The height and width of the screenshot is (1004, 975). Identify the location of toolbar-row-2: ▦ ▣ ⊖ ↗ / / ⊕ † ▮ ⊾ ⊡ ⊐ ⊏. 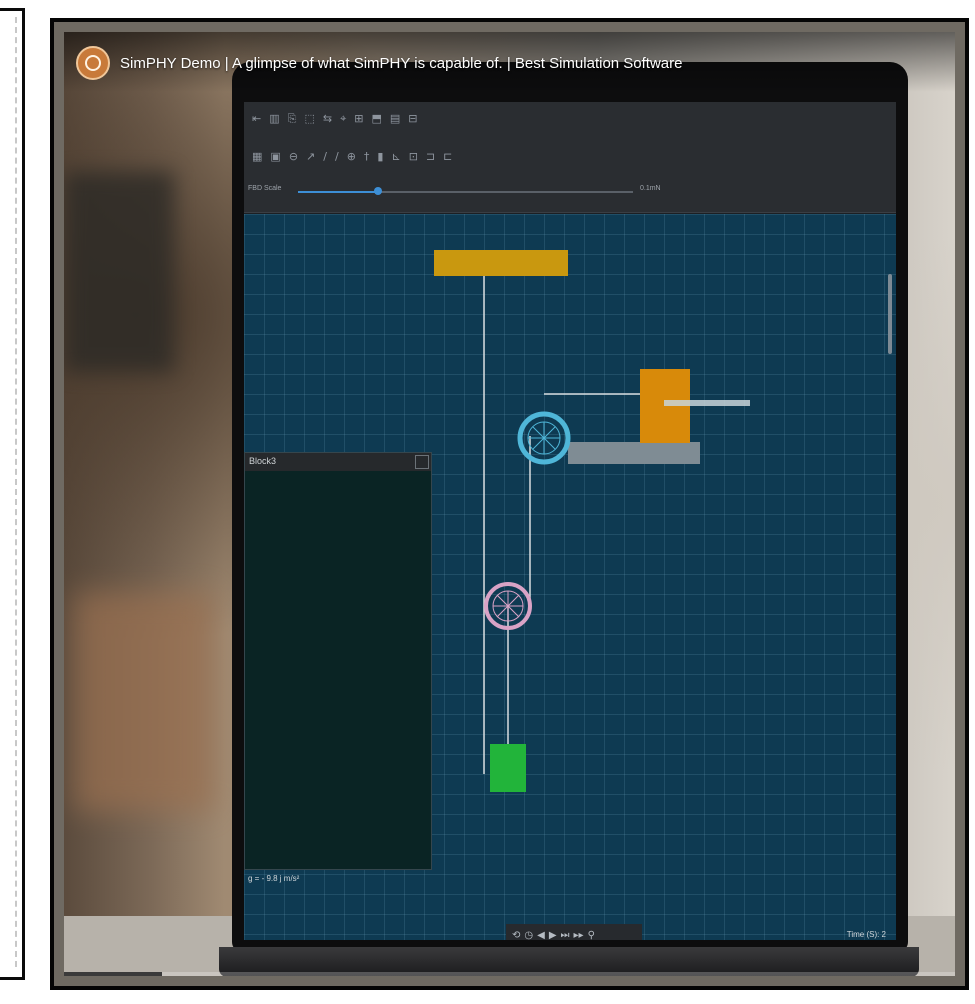
(352, 156).